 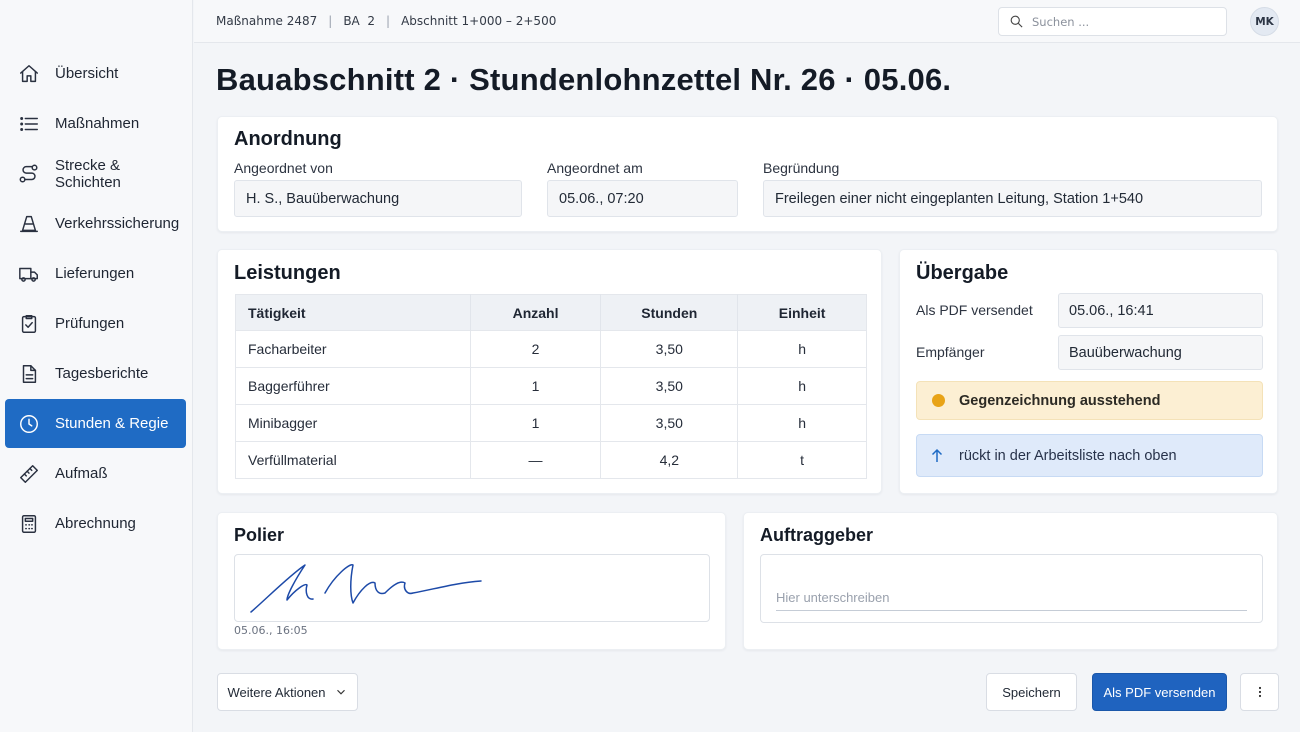 I want to click on table-cell: Baggerführer, so click(x=353, y=386).